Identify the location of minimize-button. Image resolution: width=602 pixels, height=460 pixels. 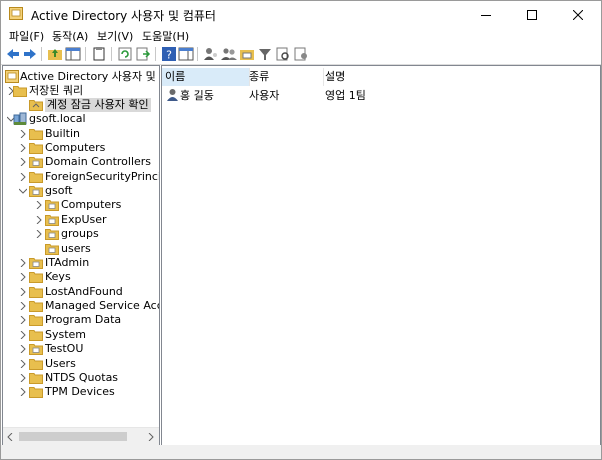
(486, 14).